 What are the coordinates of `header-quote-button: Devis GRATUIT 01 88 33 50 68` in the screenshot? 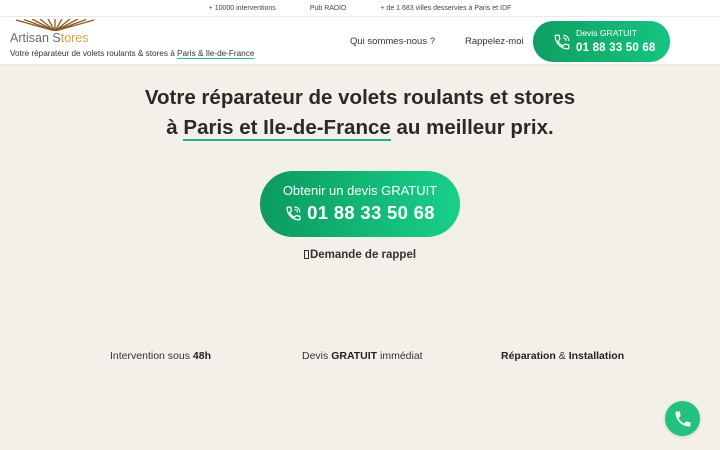 It's located at (601, 41).